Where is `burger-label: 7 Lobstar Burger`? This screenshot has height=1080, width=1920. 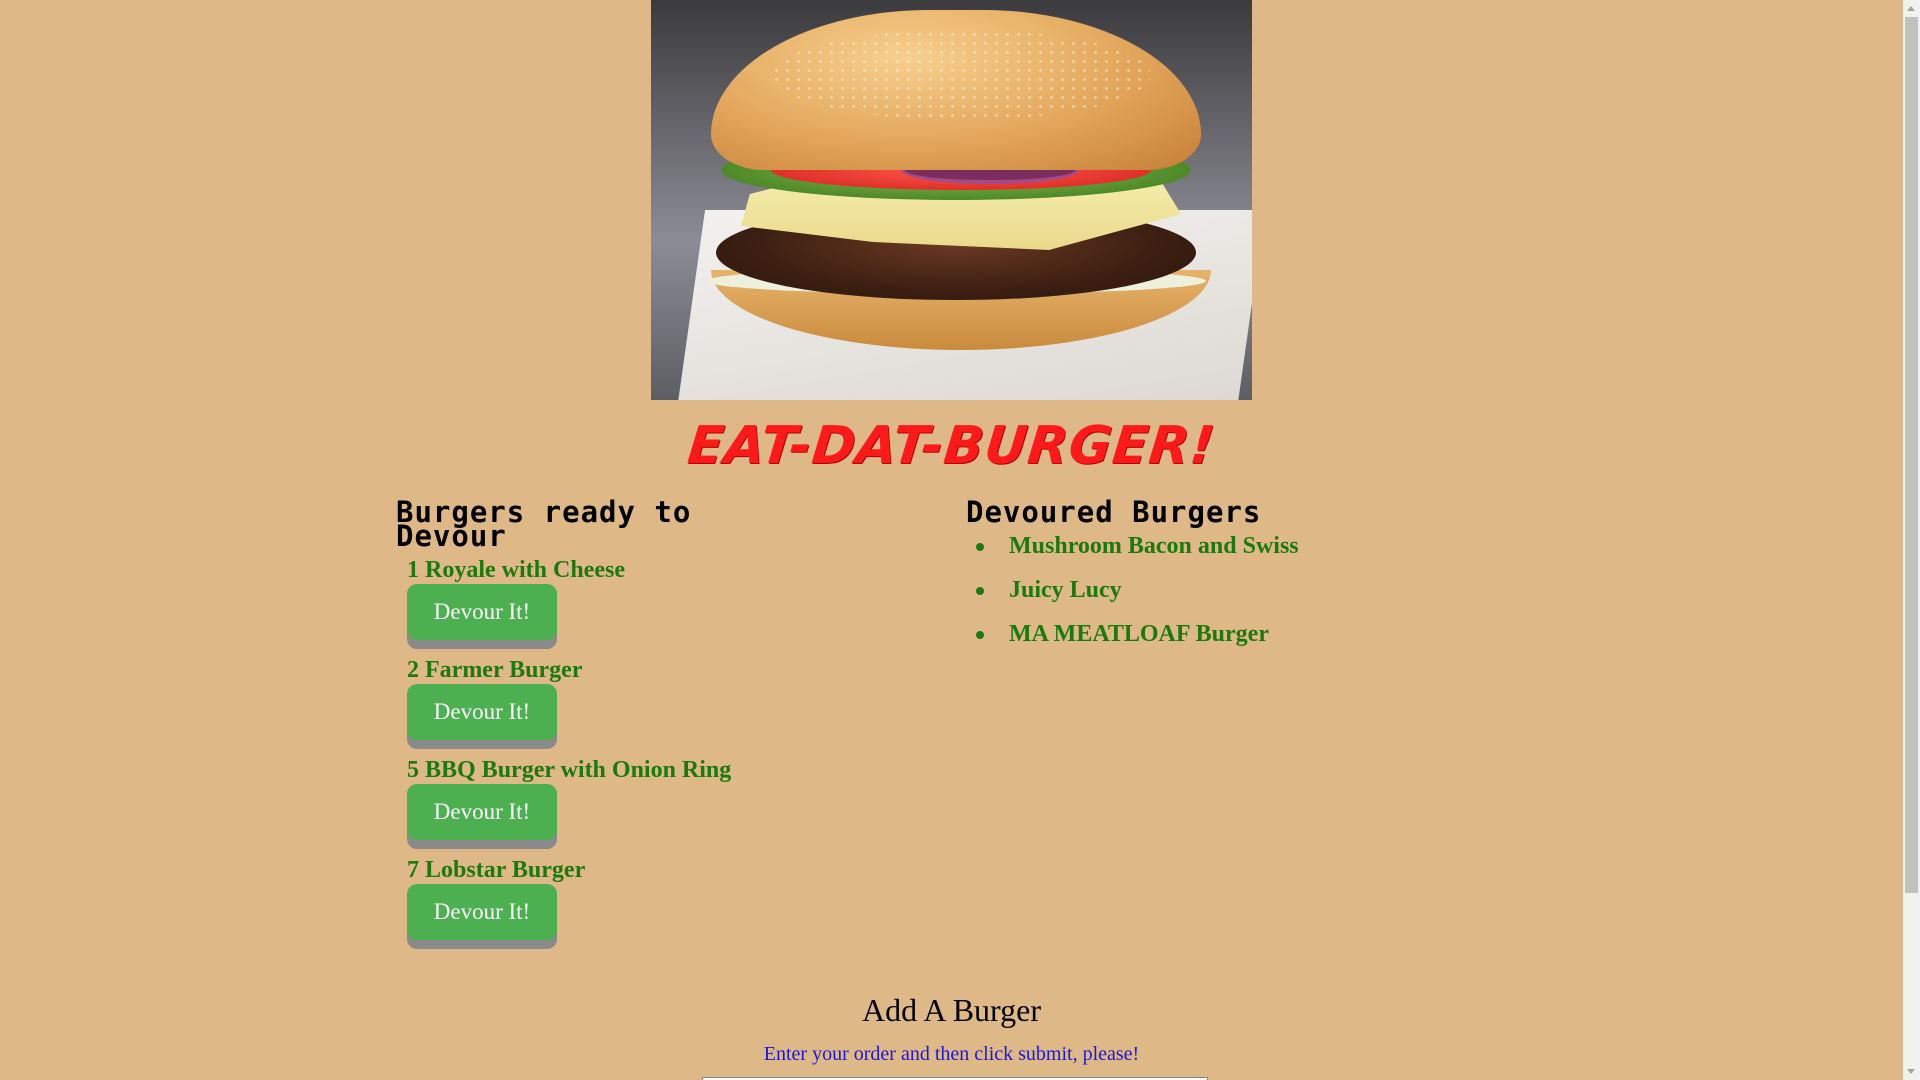
burger-label: 7 Lobstar Burger is located at coordinates (496, 870).